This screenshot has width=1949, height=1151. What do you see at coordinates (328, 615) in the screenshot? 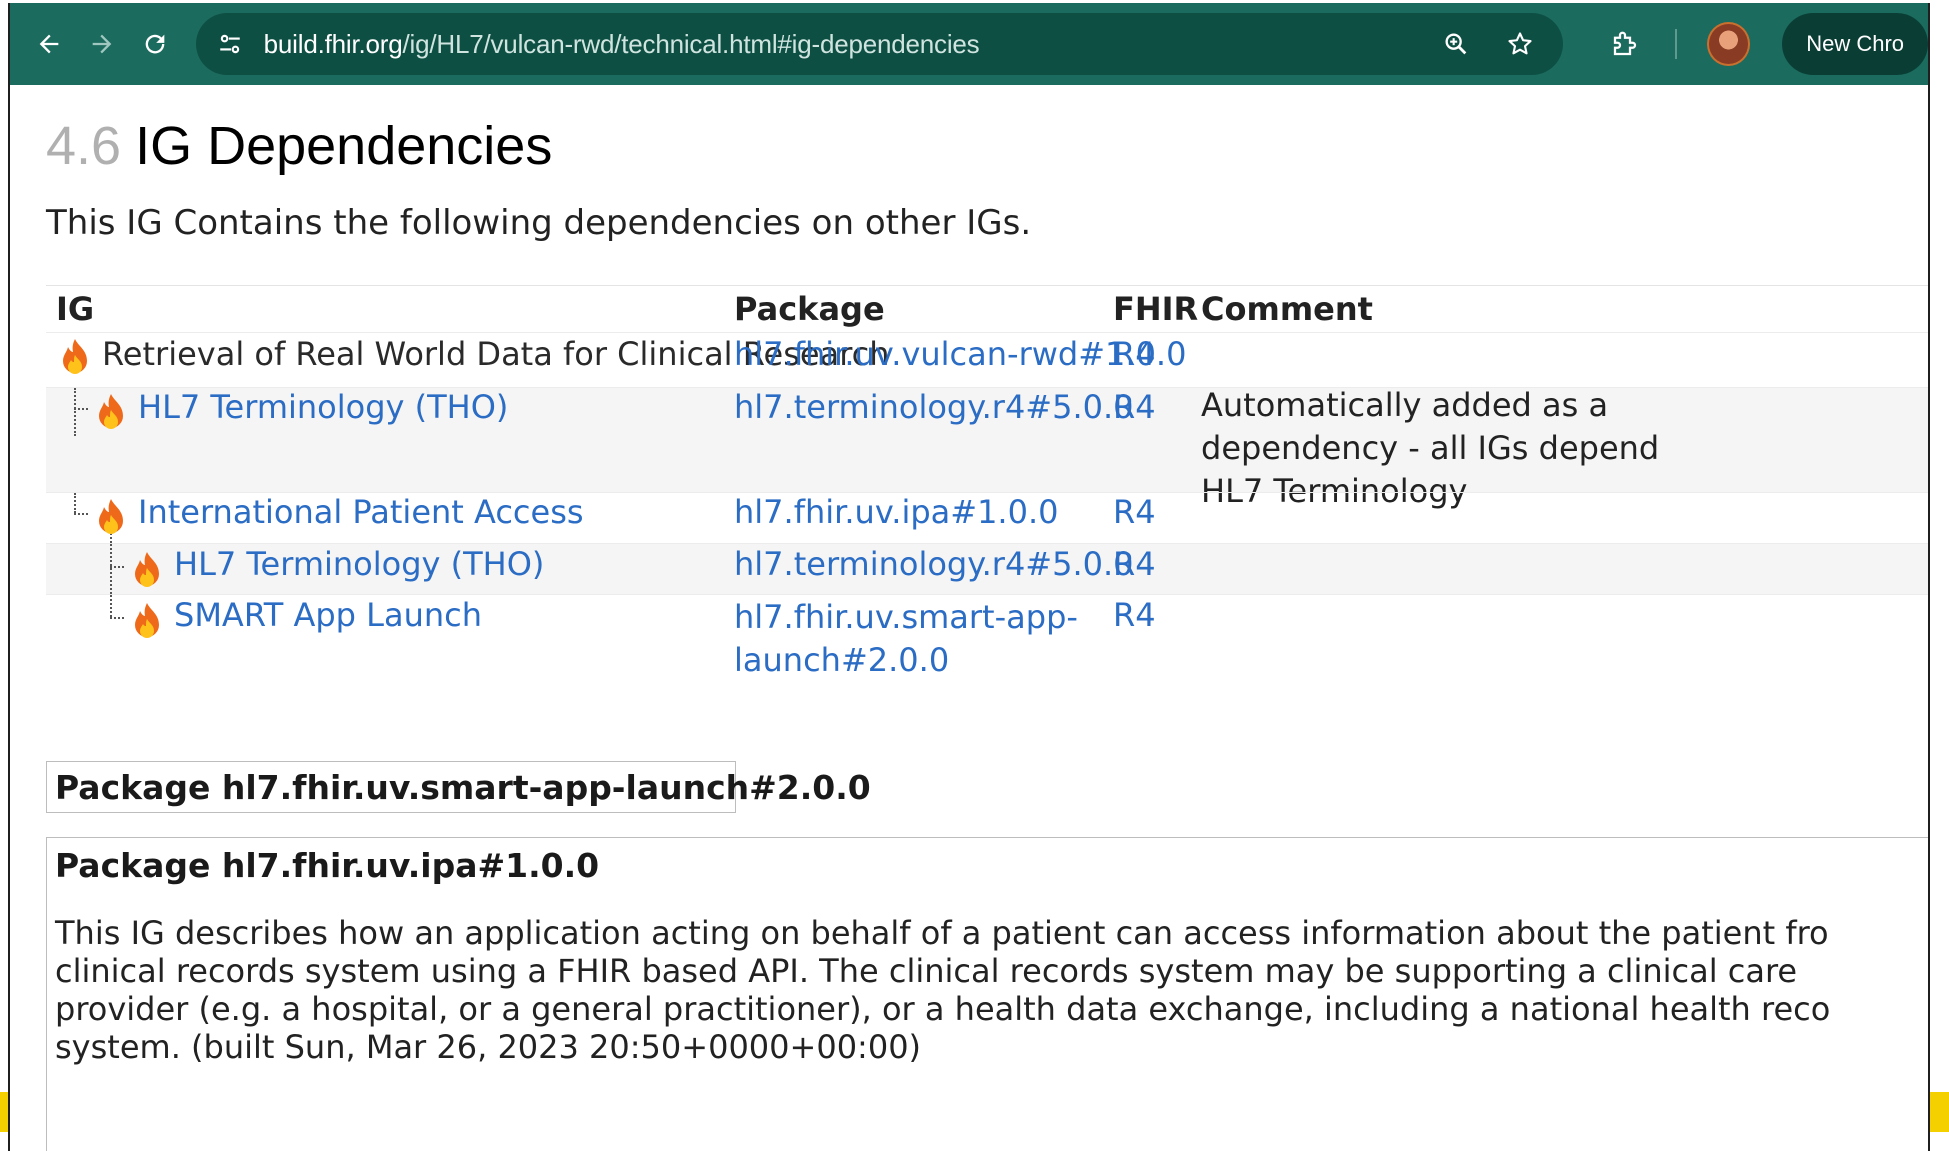
I see `ig-link: SMART App Launch` at bounding box center [328, 615].